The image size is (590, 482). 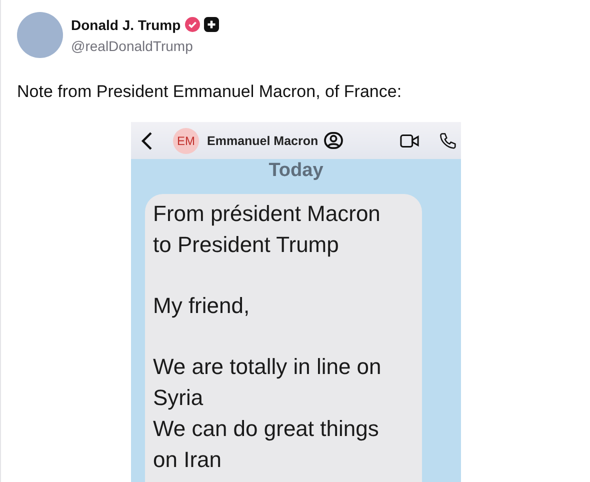 I want to click on plus-icon, so click(x=211, y=24).